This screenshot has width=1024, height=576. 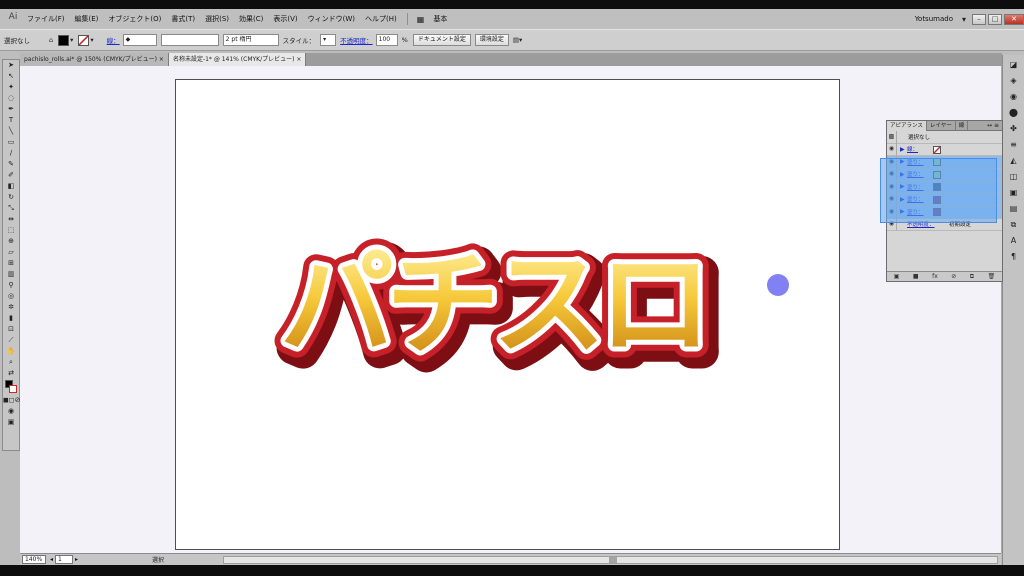 What do you see at coordinates (11, 197) in the screenshot?
I see `rotate-tool-icon: ↻` at bounding box center [11, 197].